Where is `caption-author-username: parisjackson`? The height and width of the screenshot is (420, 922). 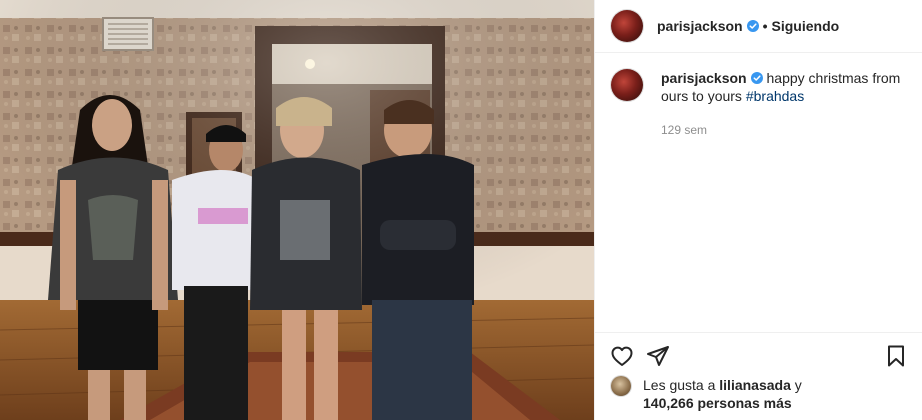
caption-author-username: parisjackson is located at coordinates (704, 78).